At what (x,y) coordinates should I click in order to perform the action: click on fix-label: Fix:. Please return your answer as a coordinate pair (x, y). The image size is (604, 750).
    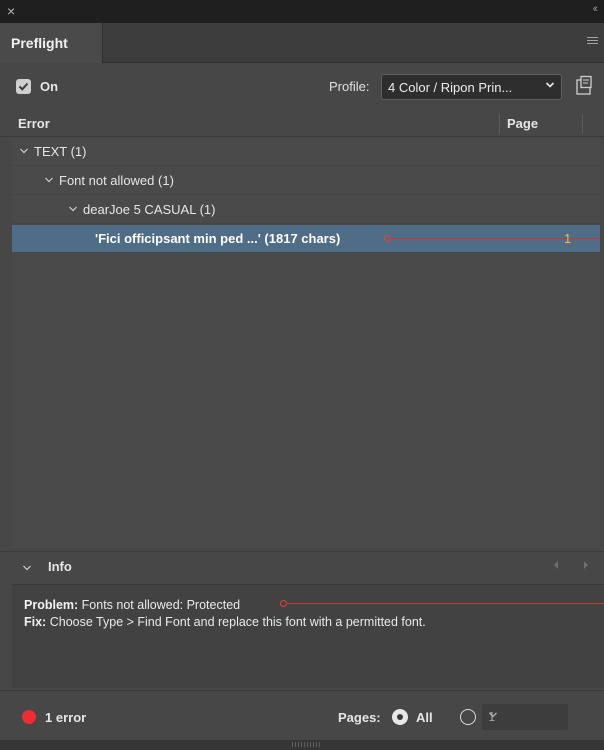
    Looking at the image, I should click on (35, 622).